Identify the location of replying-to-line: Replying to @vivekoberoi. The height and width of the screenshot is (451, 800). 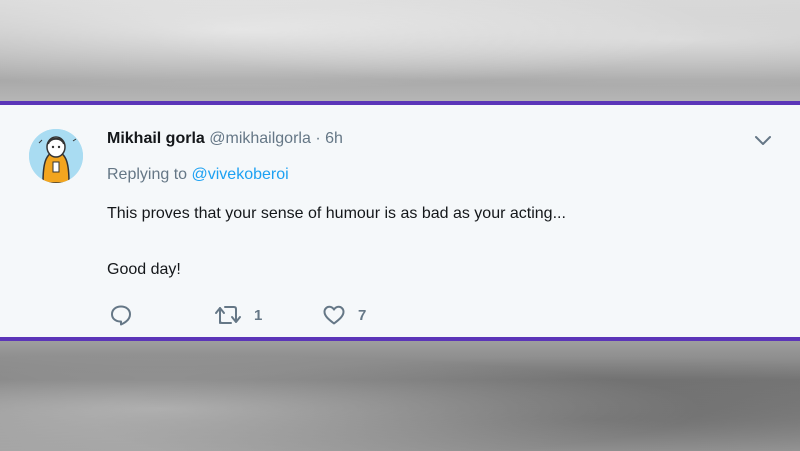
(198, 175).